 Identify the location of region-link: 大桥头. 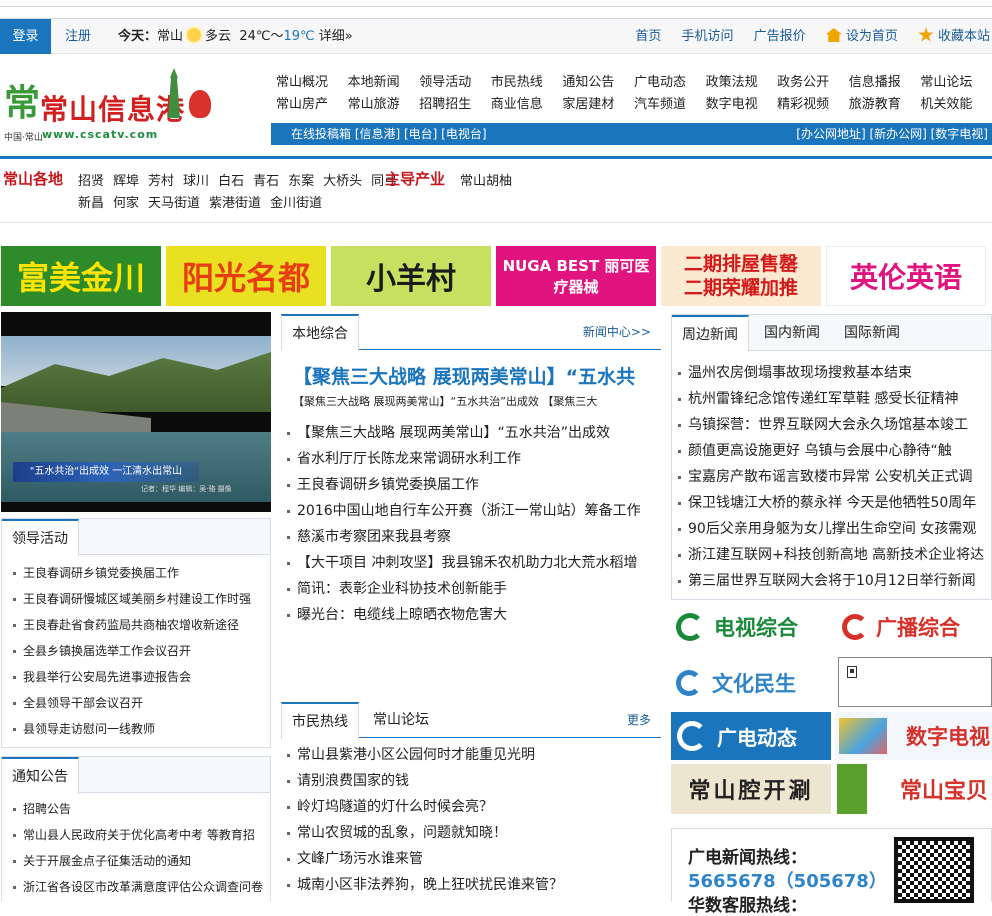
(342, 181).